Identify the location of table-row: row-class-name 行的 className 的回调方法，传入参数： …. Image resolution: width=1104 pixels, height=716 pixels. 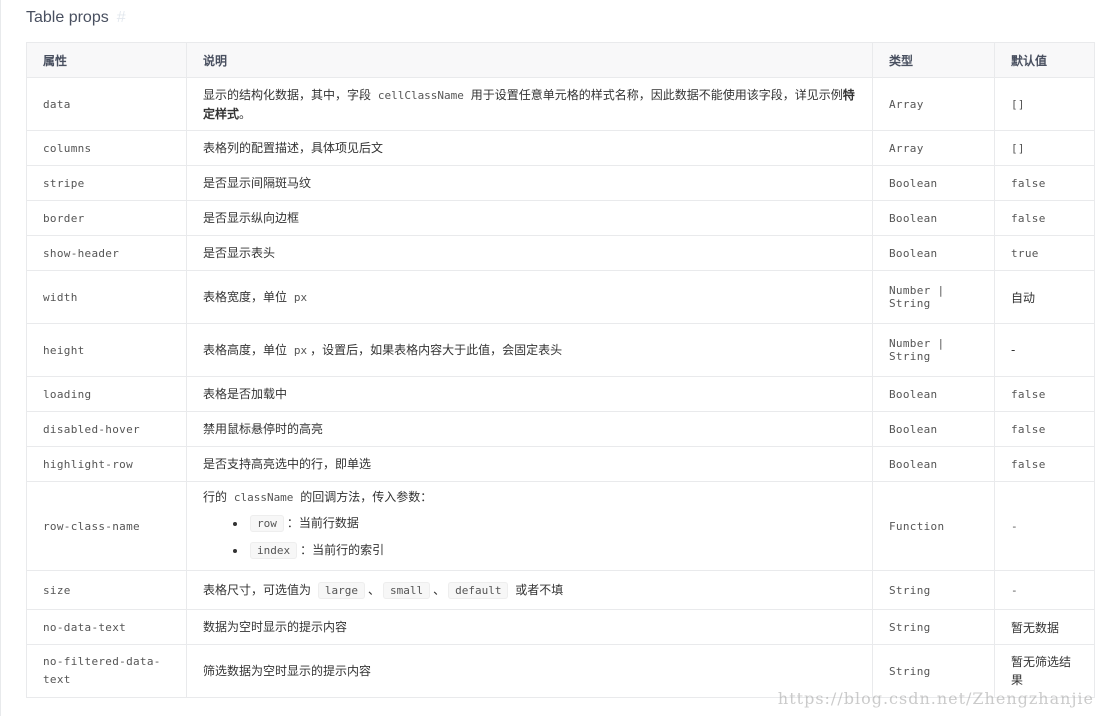
(560, 526).